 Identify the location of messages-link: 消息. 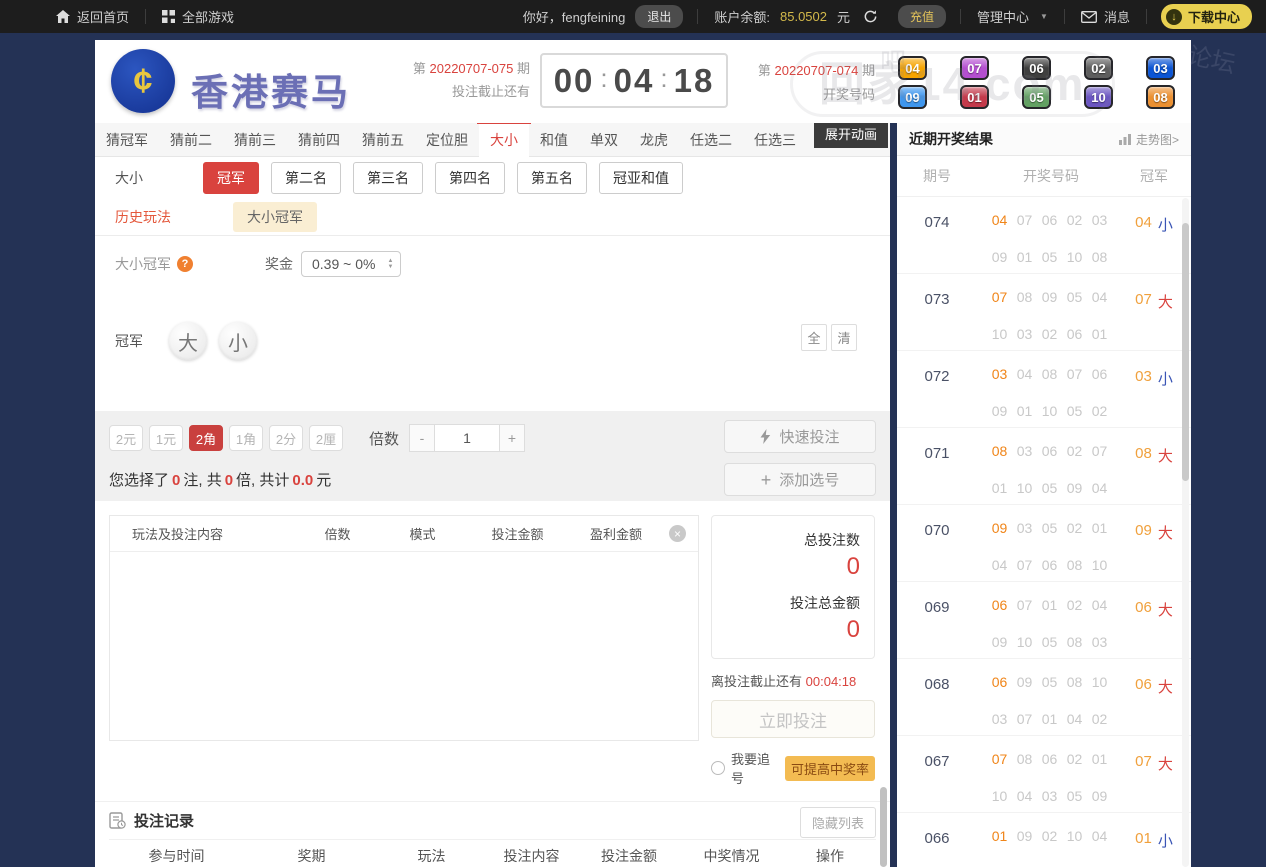
(1105, 16).